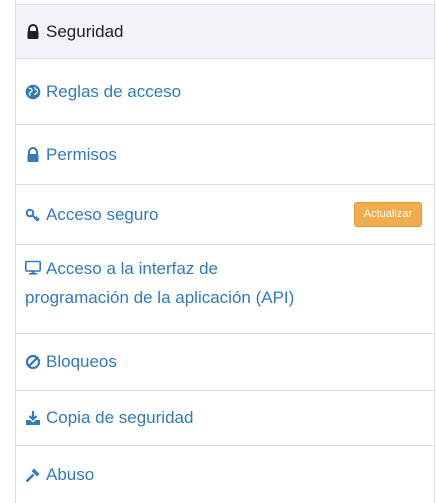 The width and height of the screenshot is (437, 503). I want to click on globe-icon, so click(33, 92).